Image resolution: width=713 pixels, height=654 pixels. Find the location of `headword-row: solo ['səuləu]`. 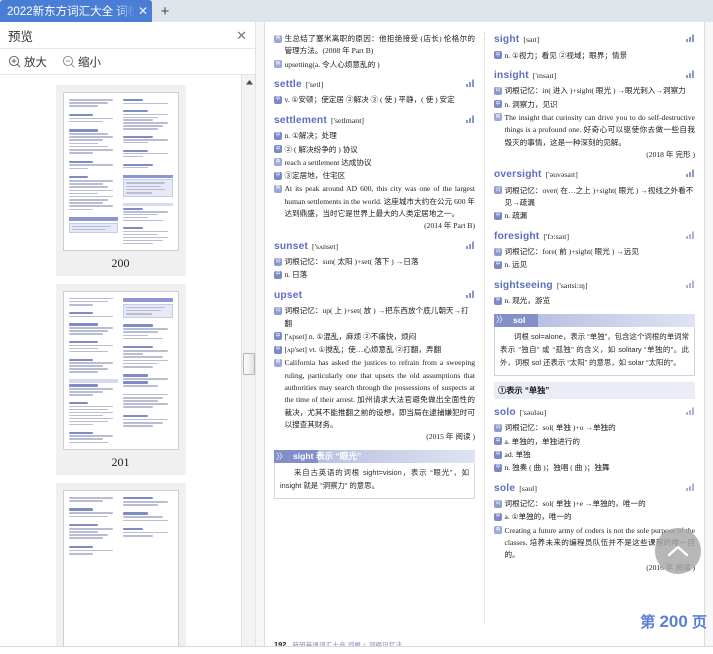

headword-row: solo ['səuləu] is located at coordinates (594, 413).